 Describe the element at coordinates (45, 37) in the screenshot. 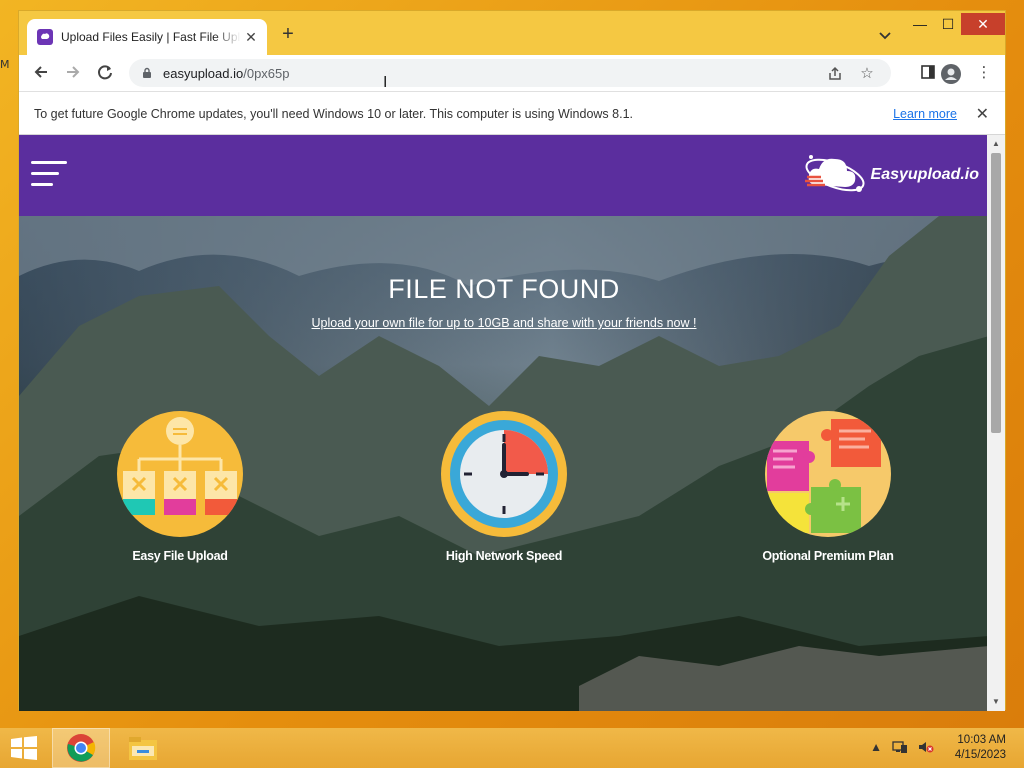

I see `site-favicon-icon` at that location.